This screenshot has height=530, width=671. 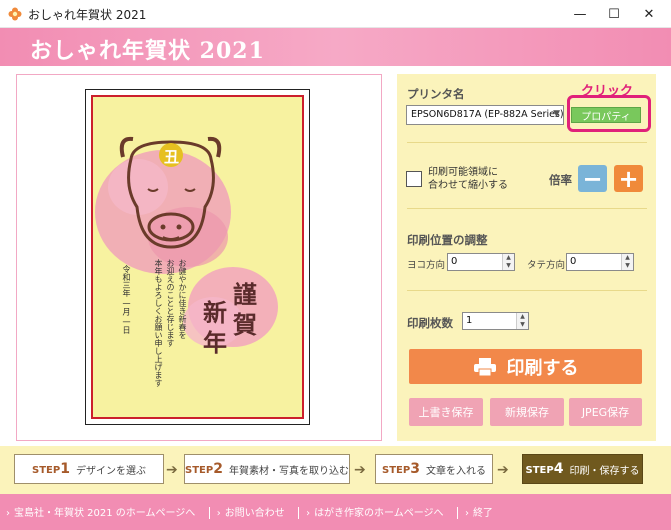 What do you see at coordinates (288, 471) in the screenshot?
I see `step-label: 年賀素材・写真を取り込む` at bounding box center [288, 471].